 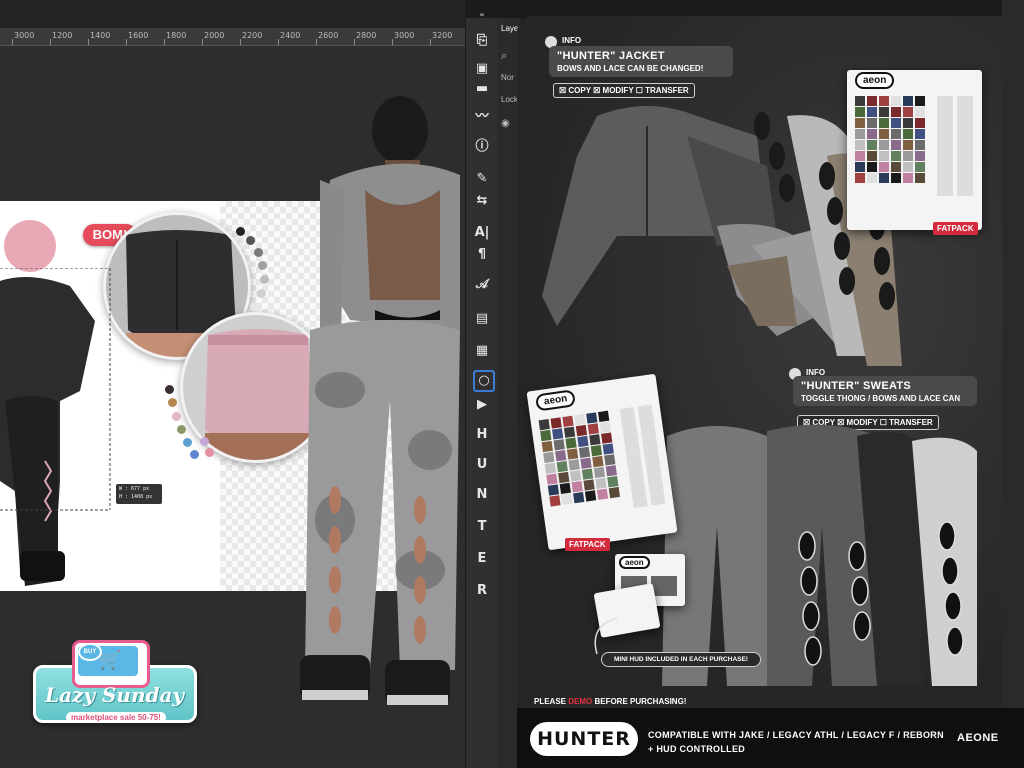 I want to click on navigator-icon: ▤, so click(x=482, y=319).